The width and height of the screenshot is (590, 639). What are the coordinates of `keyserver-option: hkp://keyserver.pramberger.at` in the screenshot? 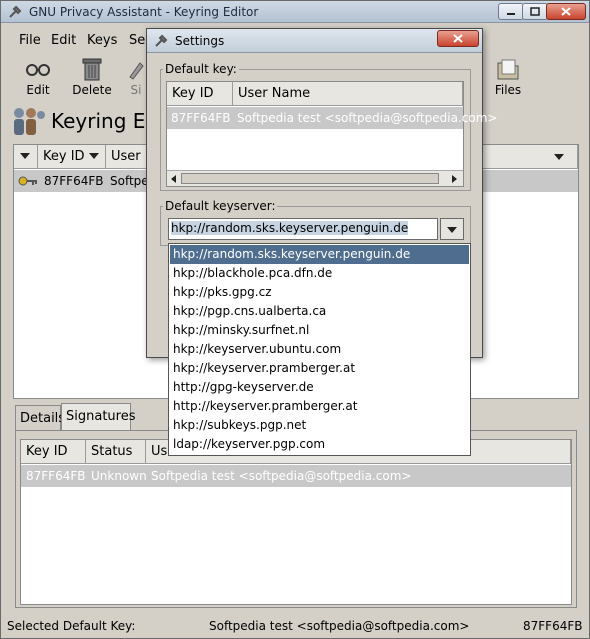 It's located at (319, 368).